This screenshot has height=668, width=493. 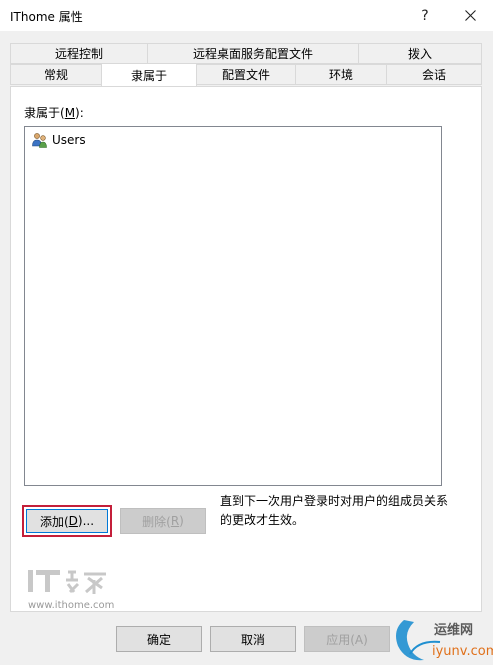 I want to click on tab-rds-profile: 远程桌面服务配置文件, so click(x=253, y=53).